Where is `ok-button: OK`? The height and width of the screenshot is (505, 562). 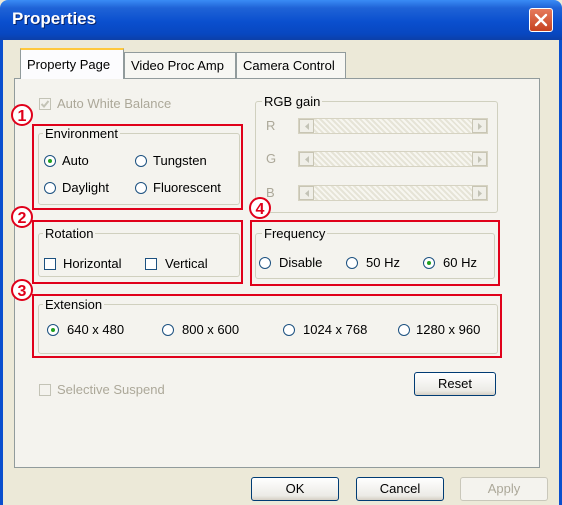
ok-button: OK is located at coordinates (295, 489).